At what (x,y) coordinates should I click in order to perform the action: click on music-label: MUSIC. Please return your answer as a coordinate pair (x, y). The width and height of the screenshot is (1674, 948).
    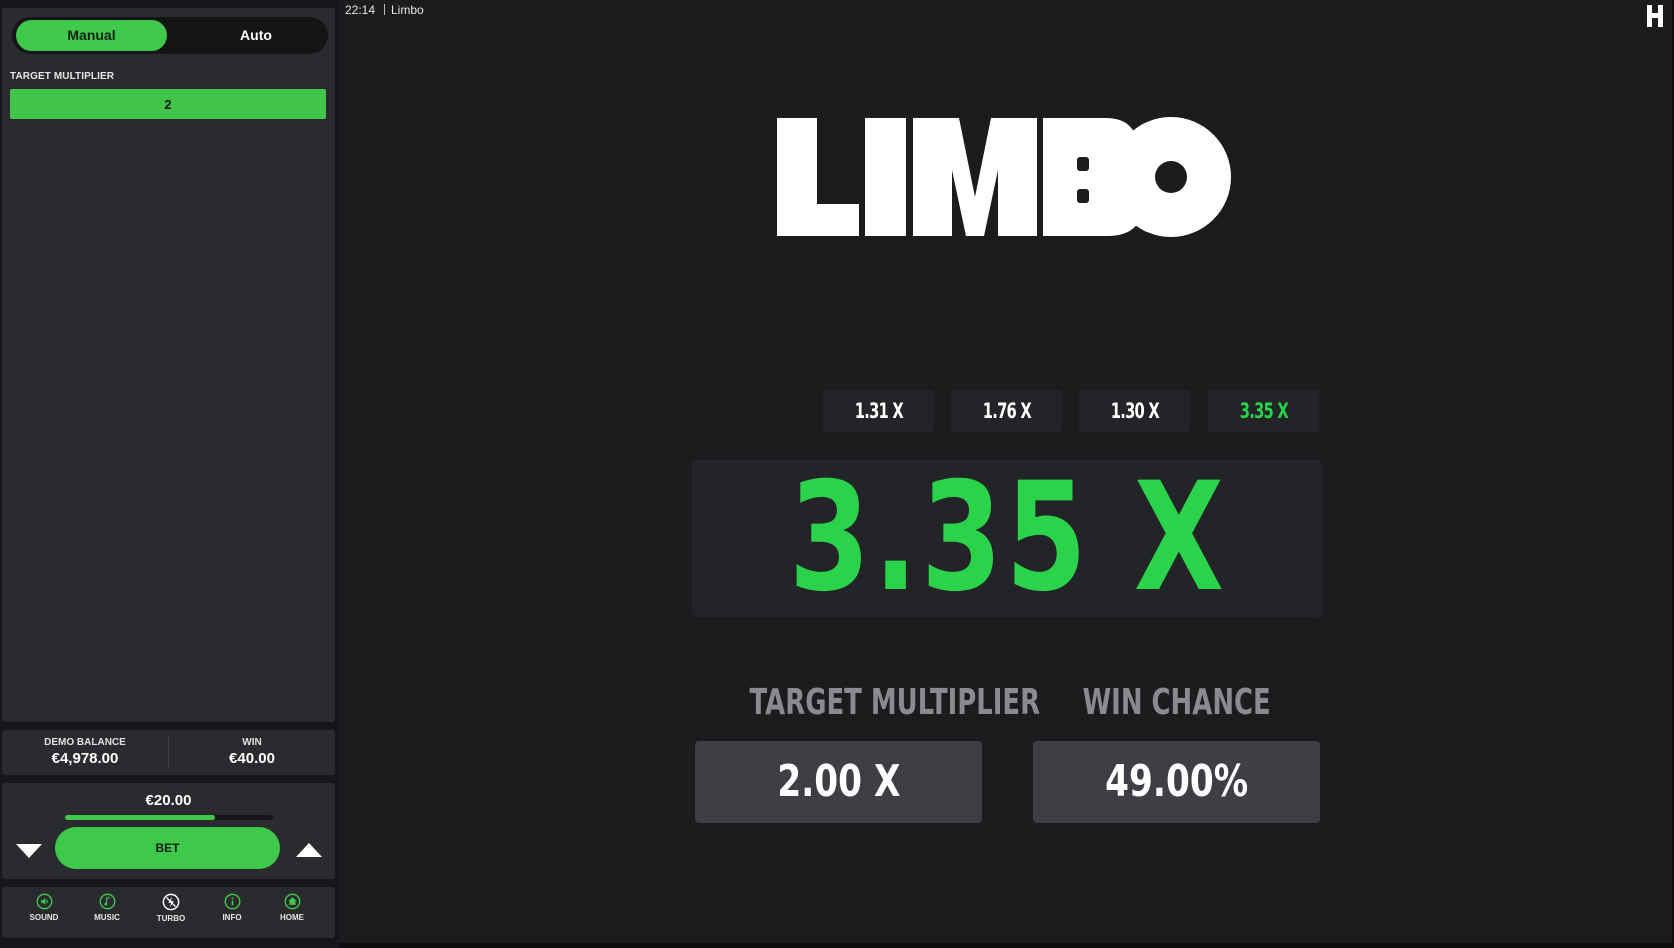
    Looking at the image, I should click on (107, 917).